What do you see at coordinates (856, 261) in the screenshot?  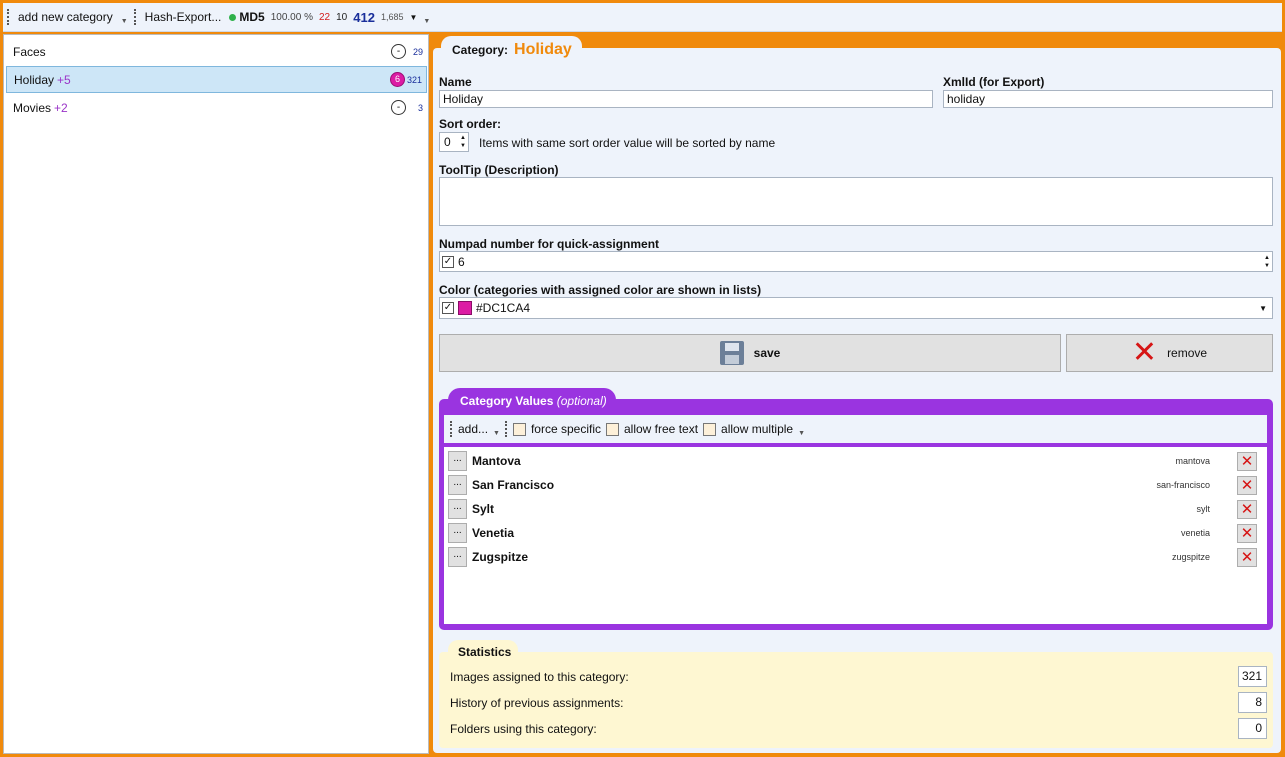 I see `numpad-stepper: ✓ 6 ▲ ▼` at bounding box center [856, 261].